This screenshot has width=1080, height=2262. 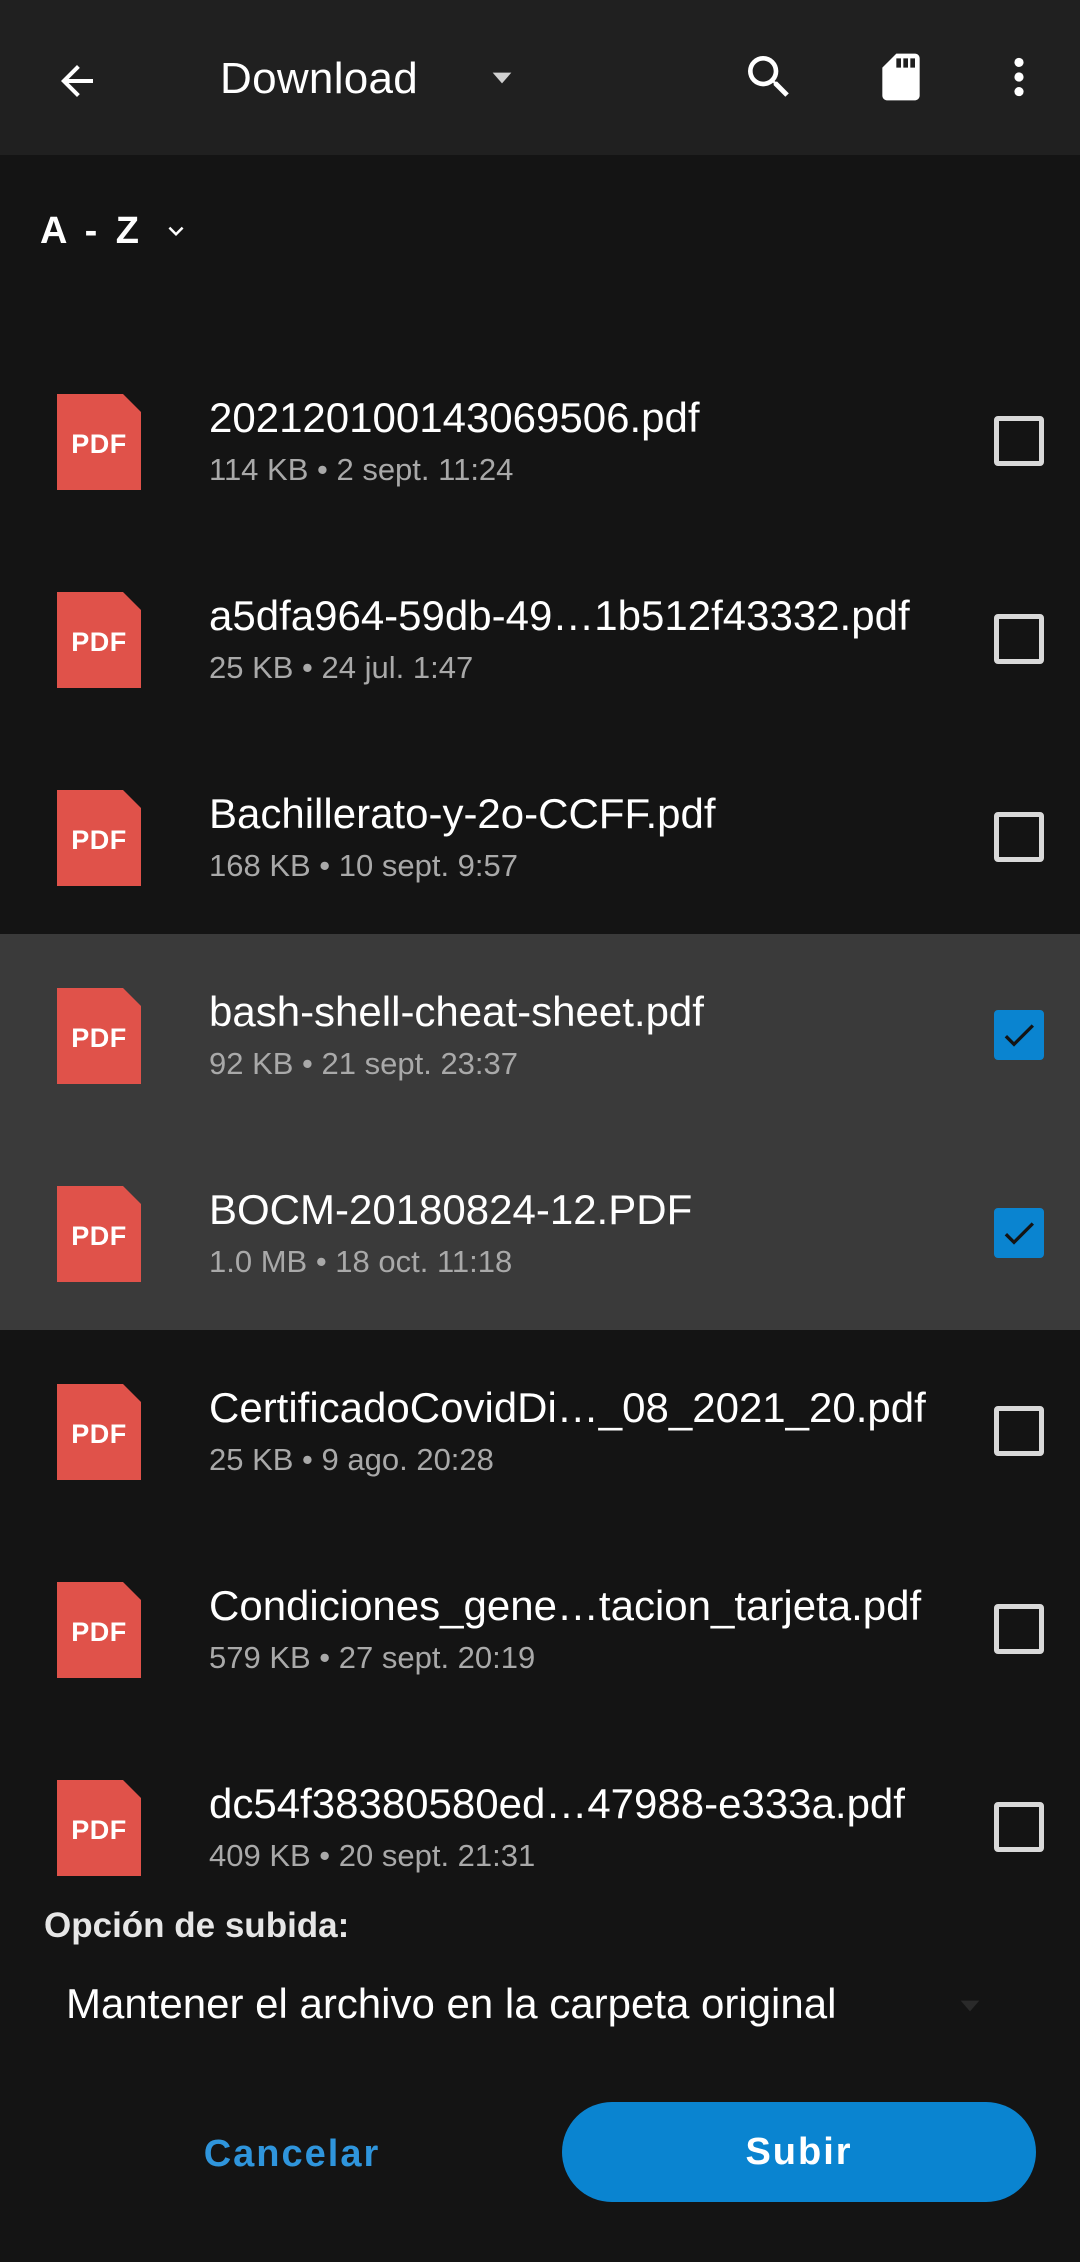 What do you see at coordinates (341, 667) in the screenshot?
I see `file-meta: 25 KB • 24 jul. 1:47` at bounding box center [341, 667].